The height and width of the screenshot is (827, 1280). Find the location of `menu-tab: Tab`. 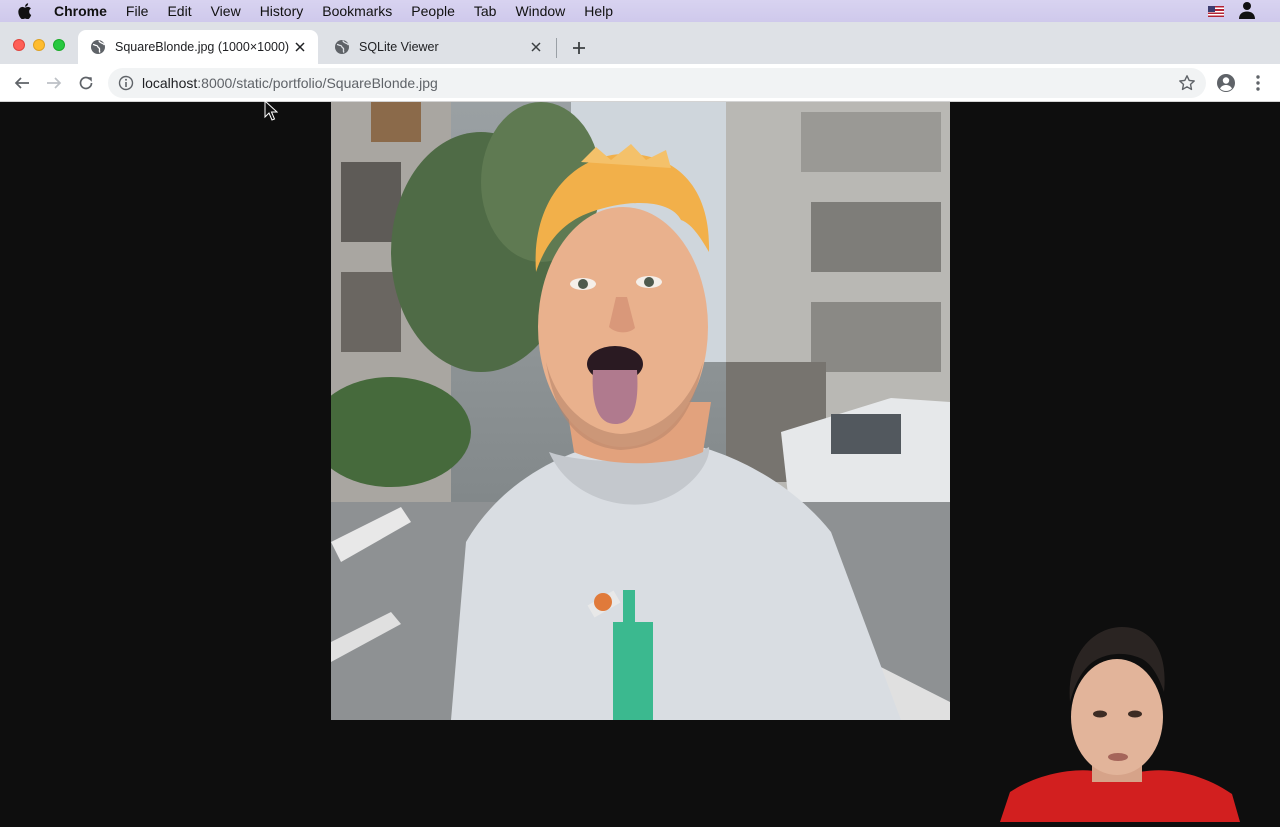

menu-tab: Tab is located at coordinates (485, 11).